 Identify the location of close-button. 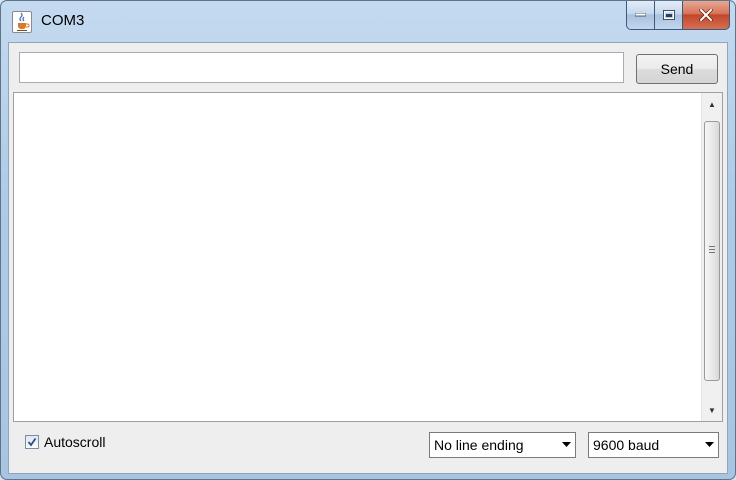
(706, 15).